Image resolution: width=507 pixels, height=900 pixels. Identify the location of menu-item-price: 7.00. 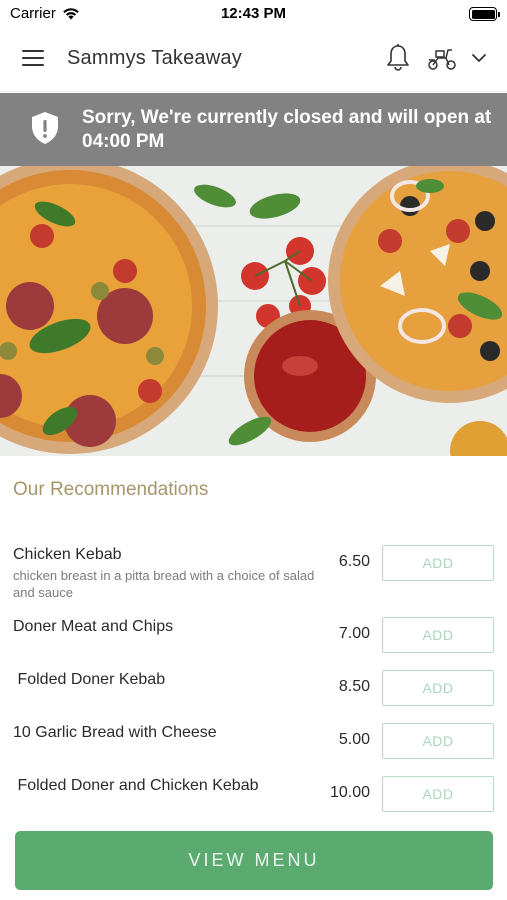
(354, 633).